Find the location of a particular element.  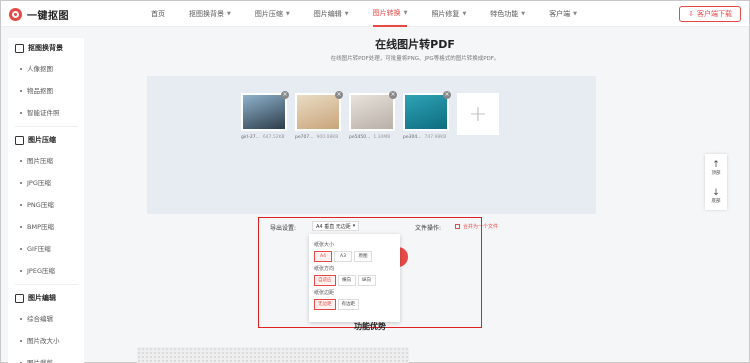

logo: 一键抠图 is located at coordinates (39, 14).